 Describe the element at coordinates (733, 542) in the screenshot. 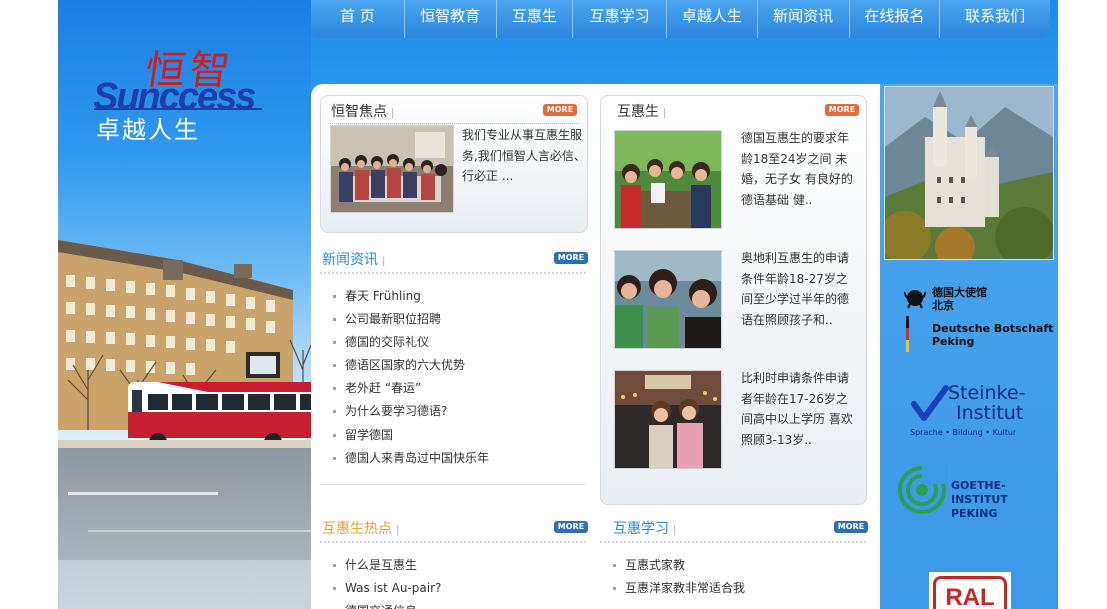

I see `study-divider` at that location.